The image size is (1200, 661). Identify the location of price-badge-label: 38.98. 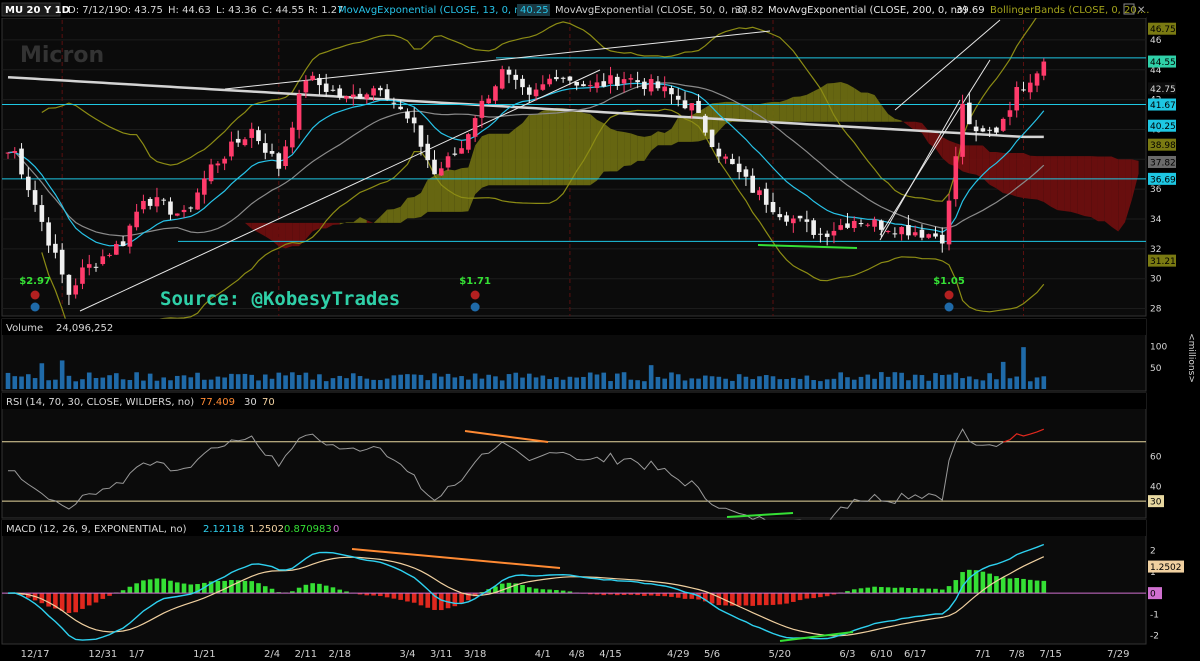
(1163, 146).